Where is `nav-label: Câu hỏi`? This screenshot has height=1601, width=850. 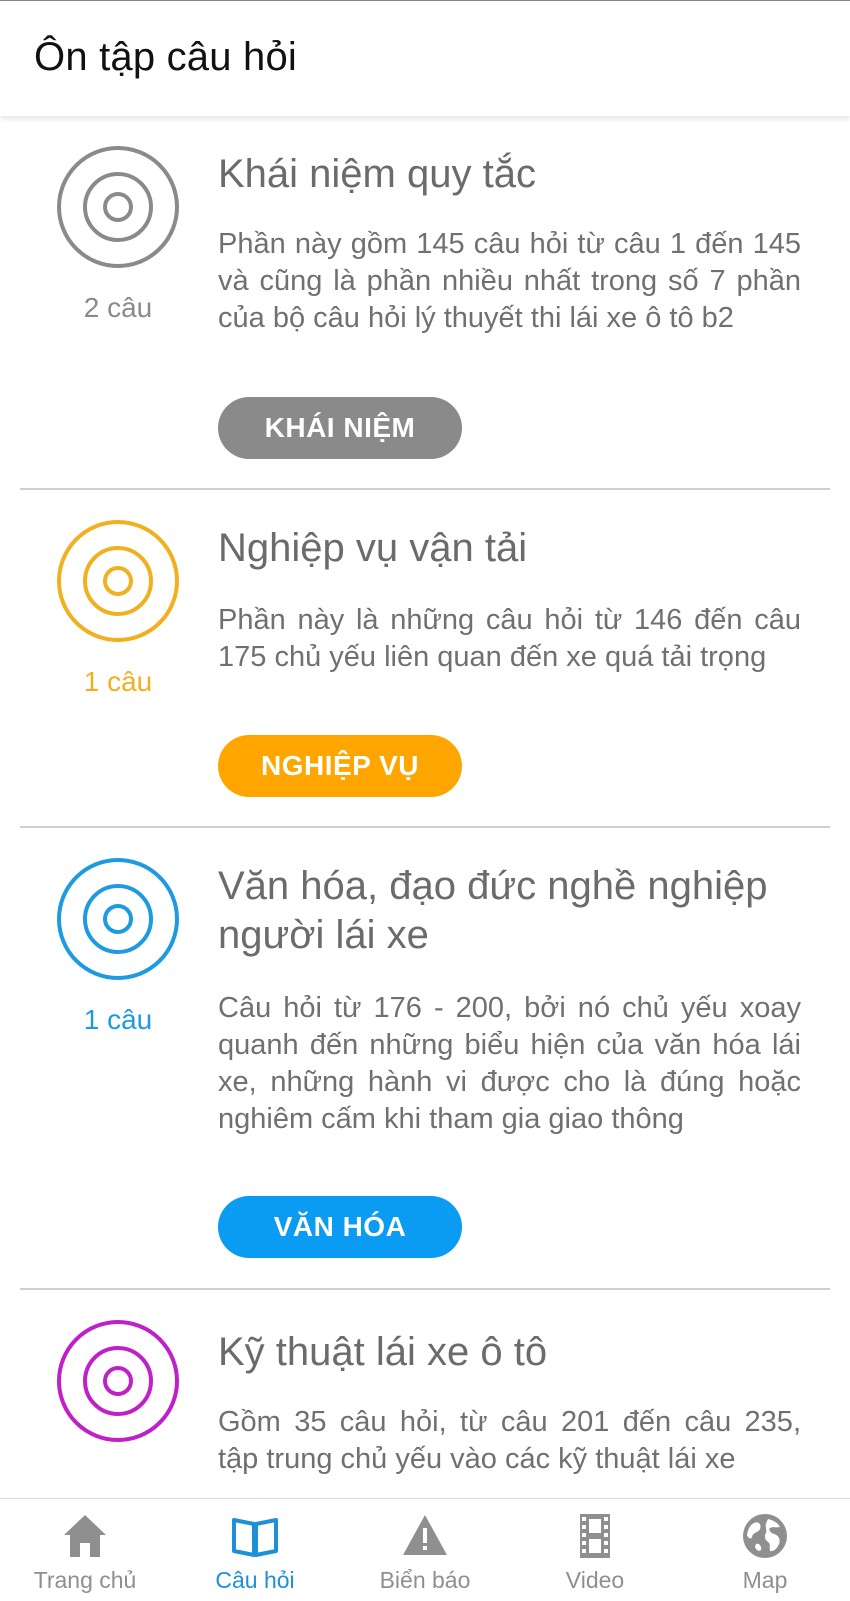 nav-label: Câu hỏi is located at coordinates (255, 1580).